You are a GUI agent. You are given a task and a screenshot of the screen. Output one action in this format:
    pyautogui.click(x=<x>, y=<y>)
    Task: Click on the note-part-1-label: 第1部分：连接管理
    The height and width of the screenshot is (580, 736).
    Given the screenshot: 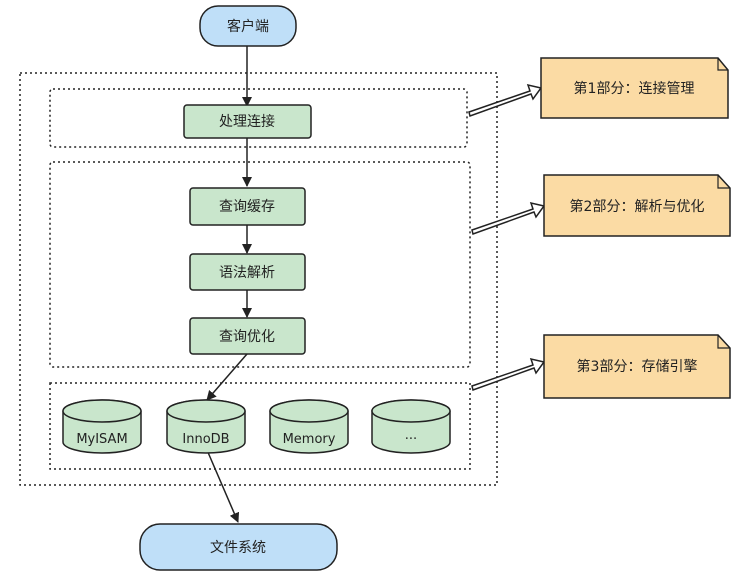 What is the action you would take?
    pyautogui.click(x=634, y=88)
    